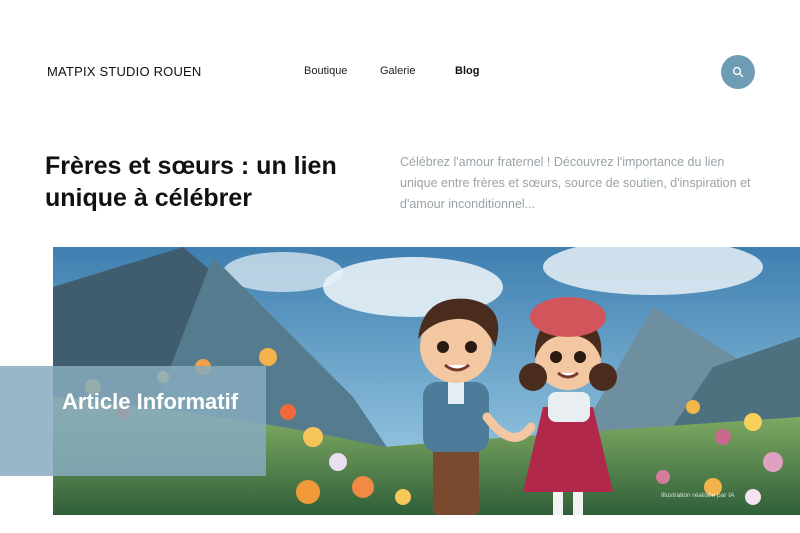 This screenshot has width=800, height=533. What do you see at coordinates (162, 402) in the screenshot?
I see `category-badge-label: Article Informatif` at bounding box center [162, 402].